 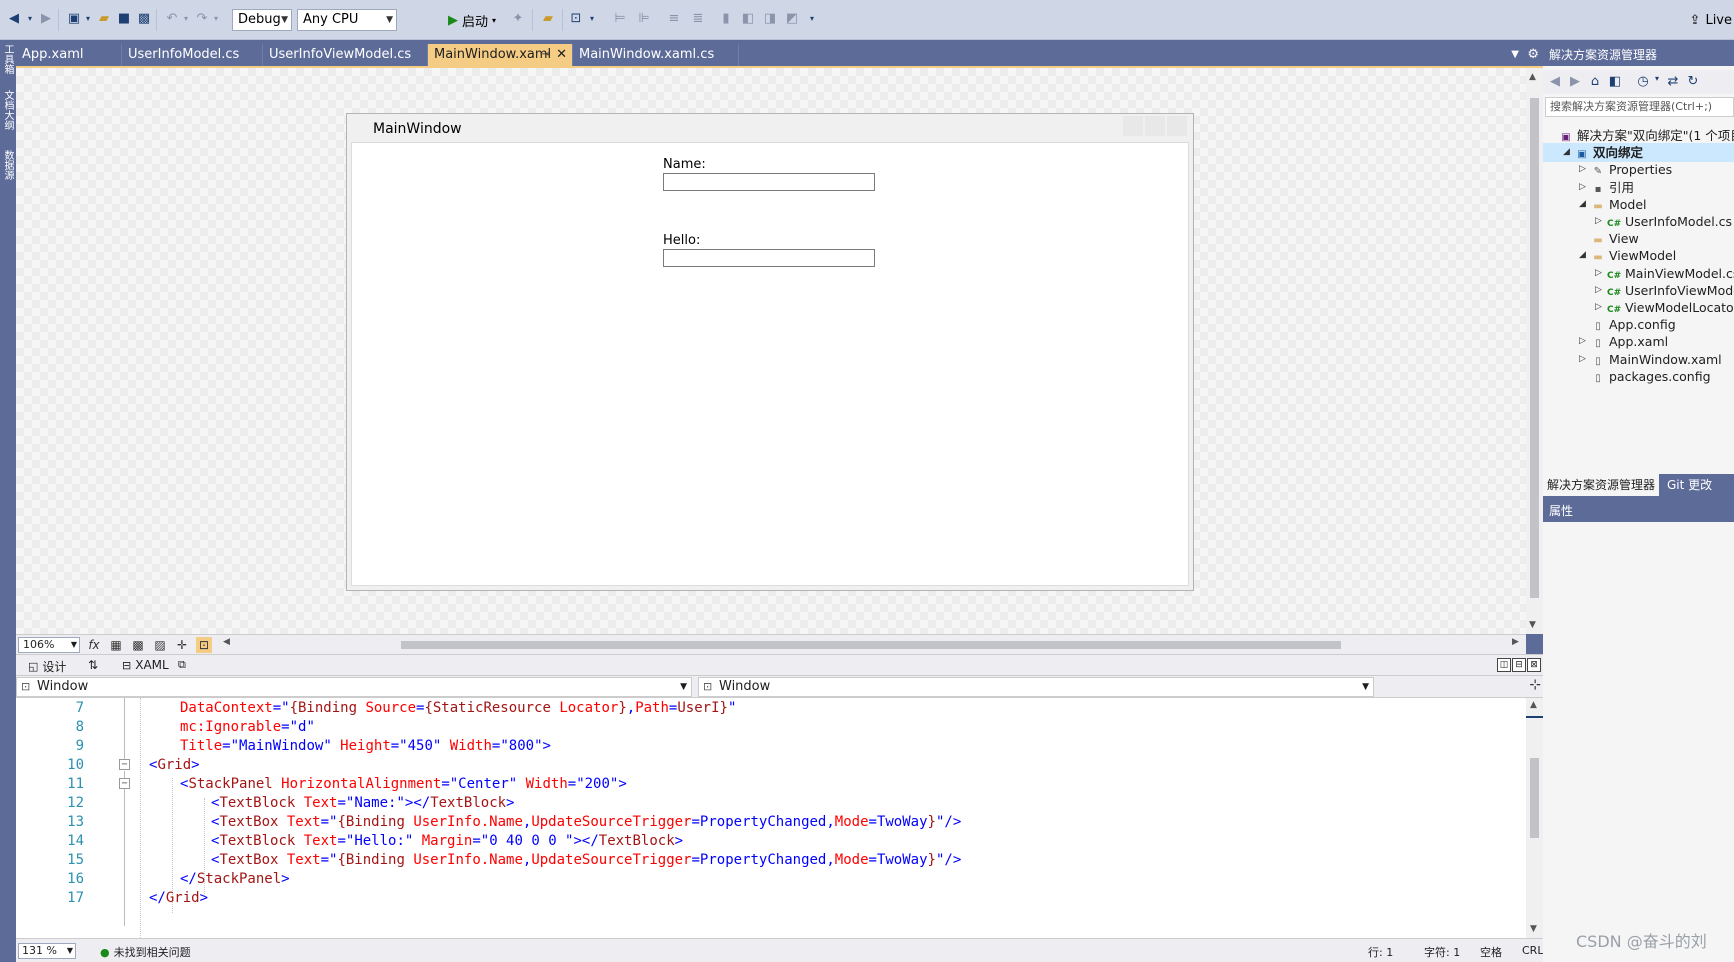 I want to click on hello-label: Hello:, so click(x=681, y=240).